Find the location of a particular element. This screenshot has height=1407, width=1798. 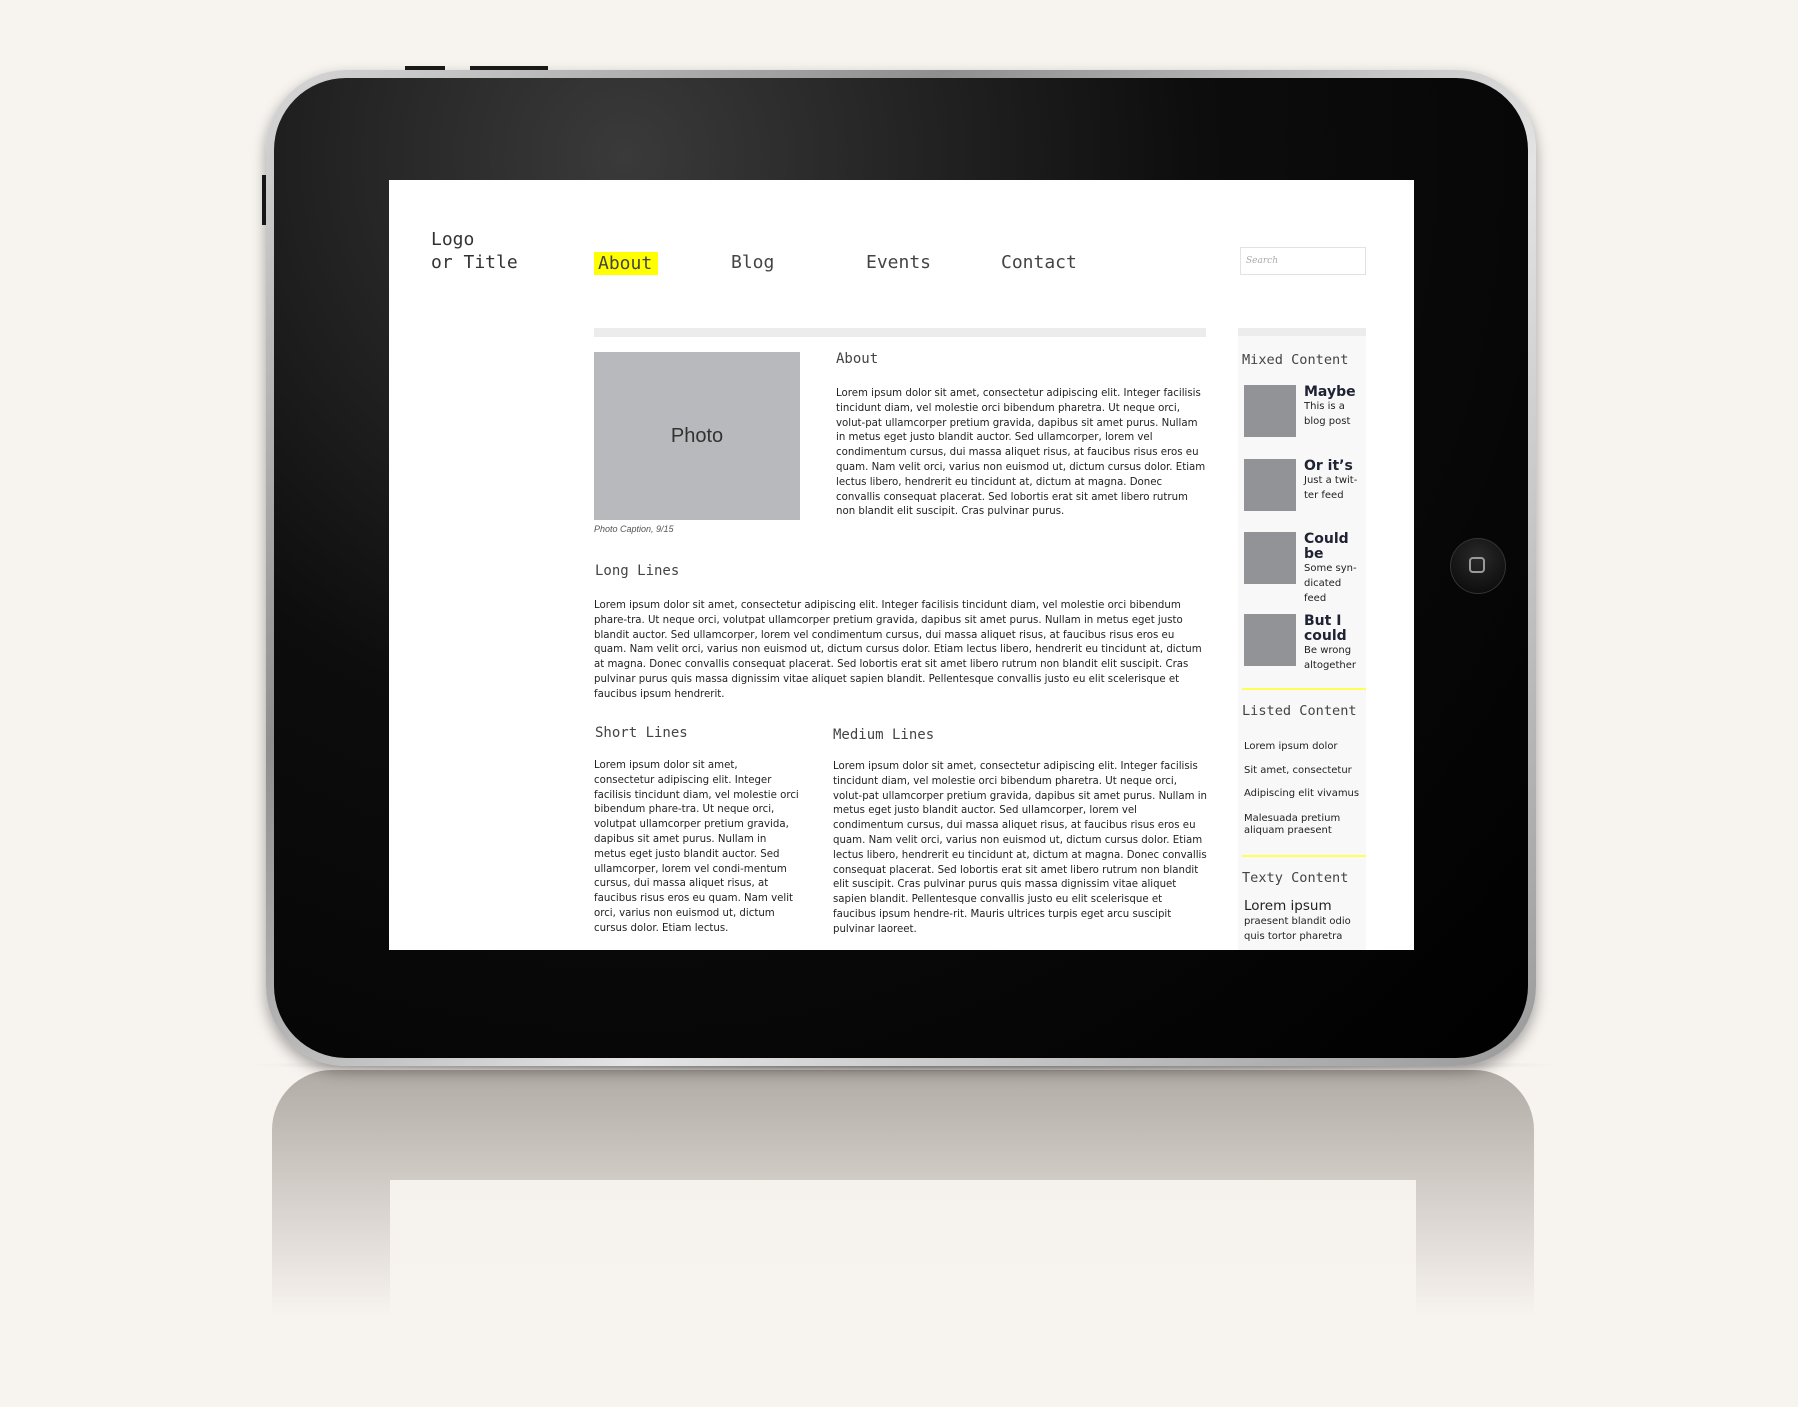

photo-placeholder: Photo is located at coordinates (697, 436).